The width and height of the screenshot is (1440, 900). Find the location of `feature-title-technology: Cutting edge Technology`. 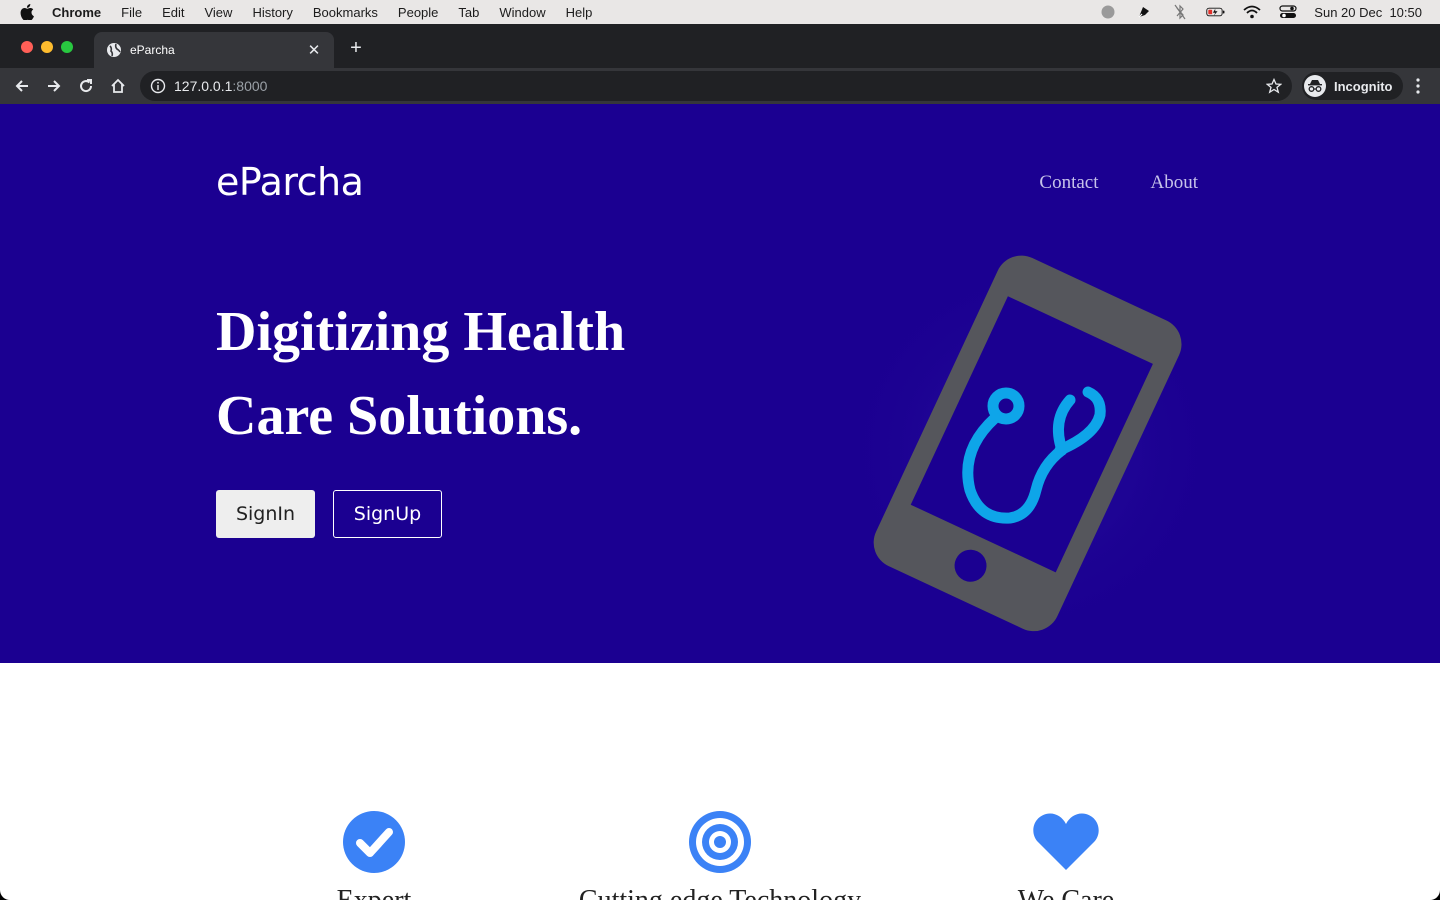

feature-title-technology: Cutting edge Technology is located at coordinates (720, 892).